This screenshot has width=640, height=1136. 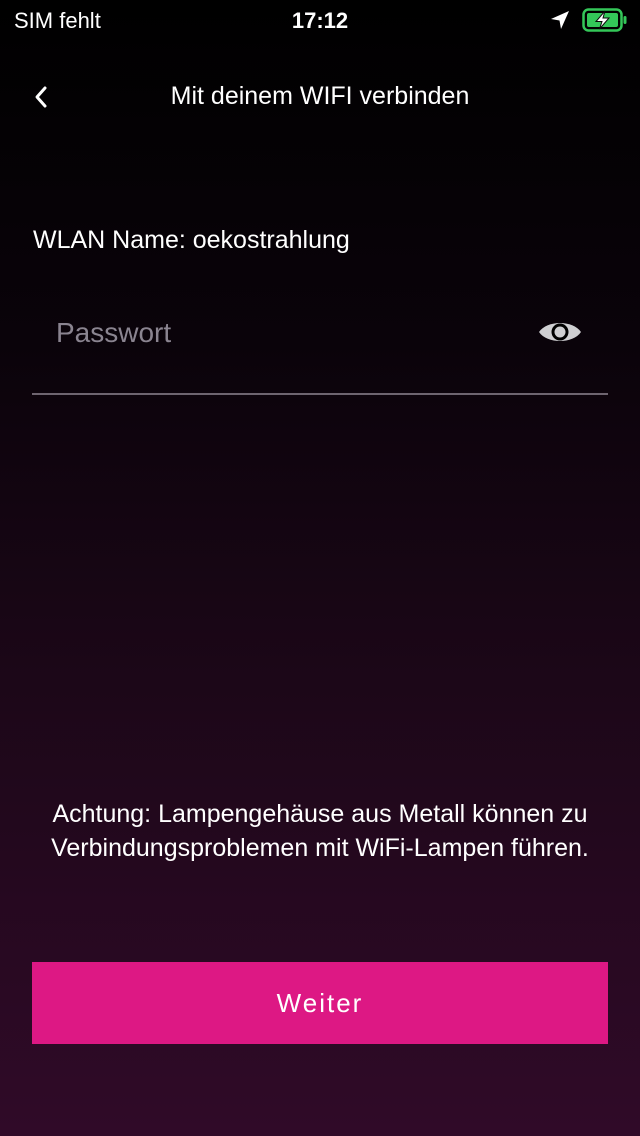 I want to click on battery-charging-icon, so click(x=604, y=20).